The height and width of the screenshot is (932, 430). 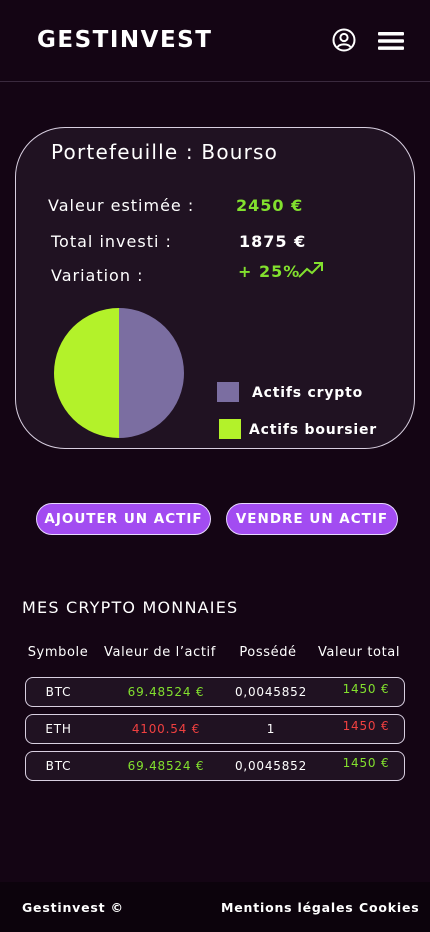 I want to click on legend-label-crypto: Actifs crypto, so click(x=307, y=393).